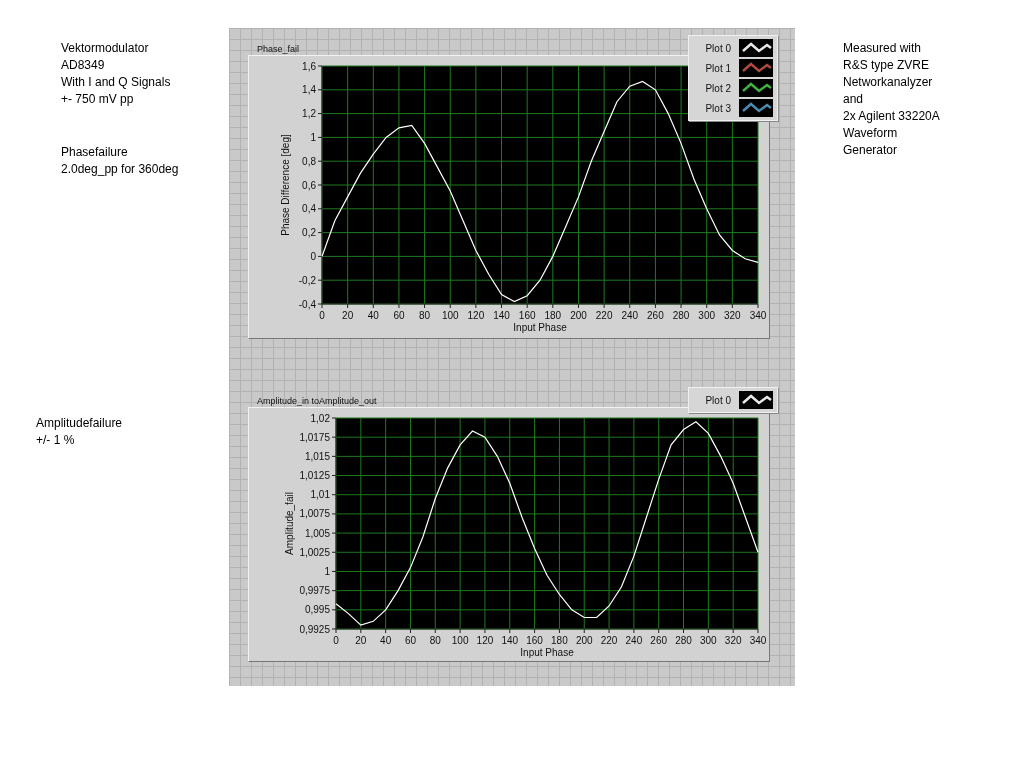  Describe the element at coordinates (309, 66) in the screenshot. I see `y-tick-label: 1,6` at that location.